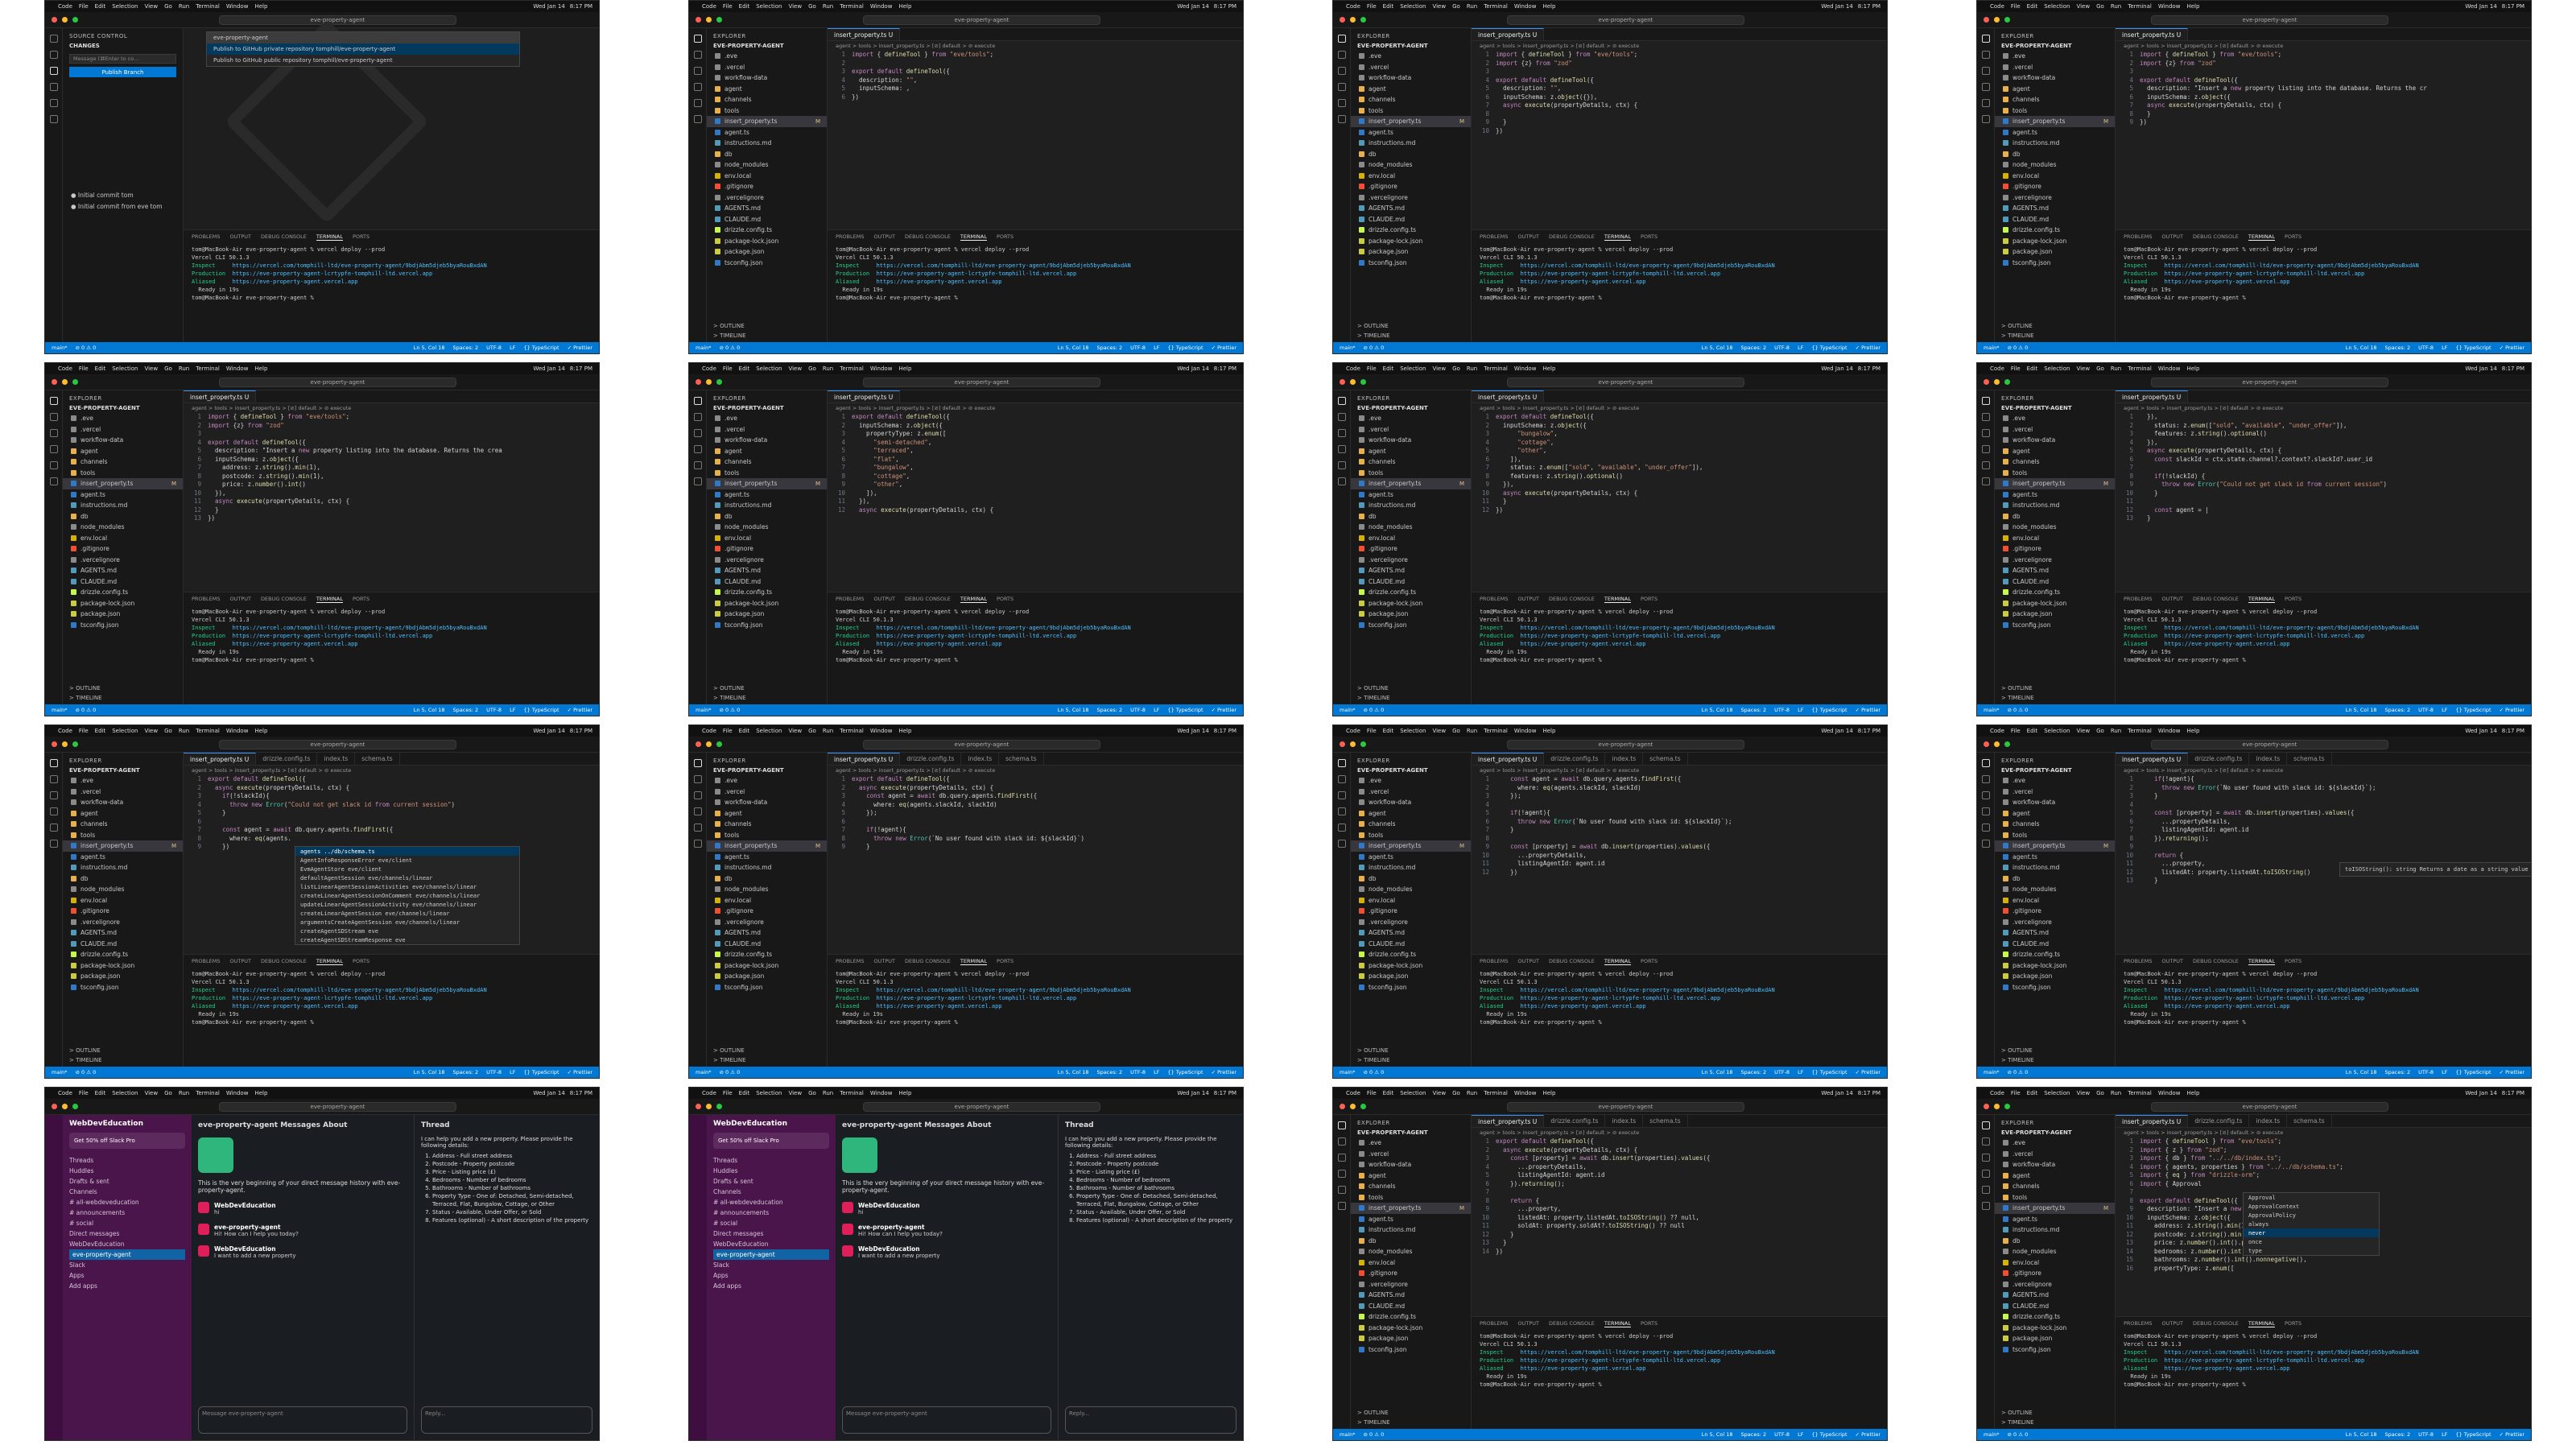 This screenshot has height=1449, width=2576. I want to click on run-debug-icon, so click(1341, 1174).